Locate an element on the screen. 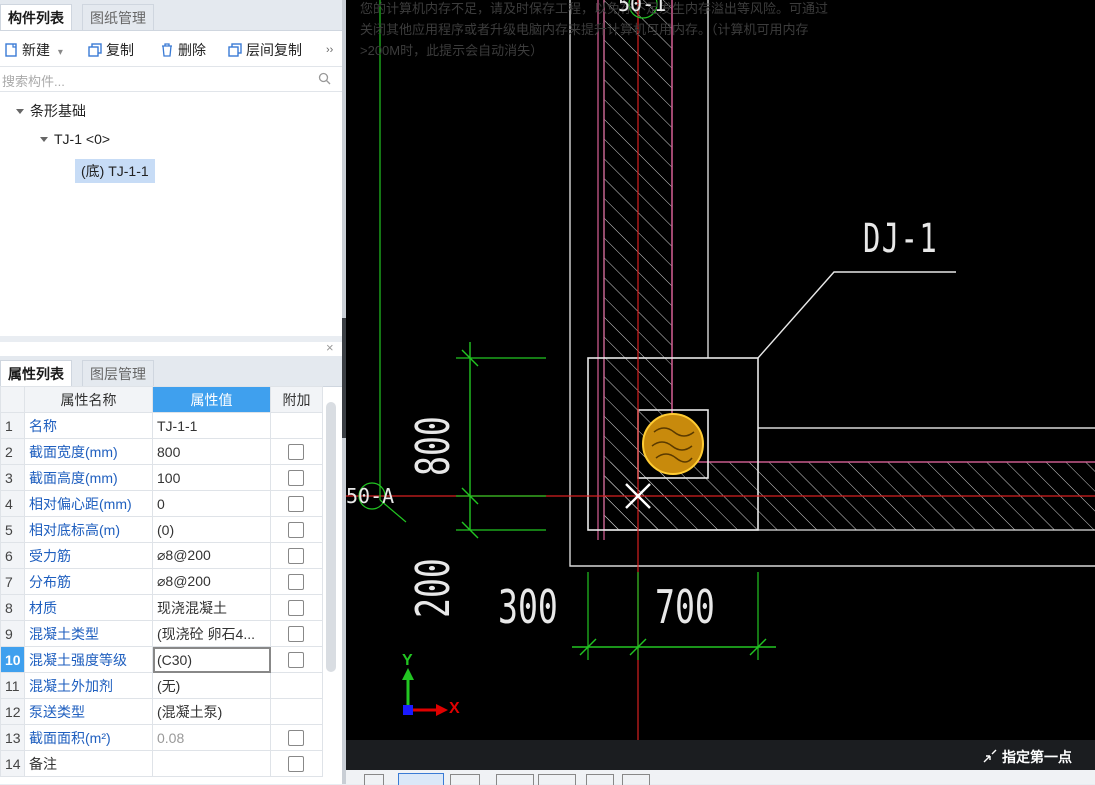 The width and height of the screenshot is (1095, 785). property-tabbar: 属性列表 图层管理 is located at coordinates (171, 371).